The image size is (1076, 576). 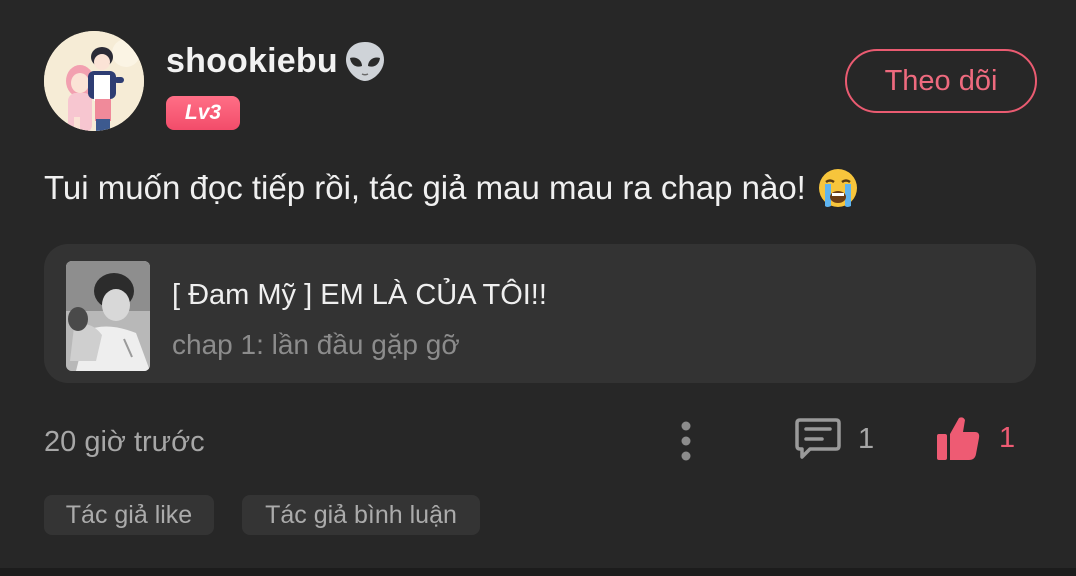 What do you see at coordinates (252, 60) in the screenshot?
I see `username-text: shookiebu` at bounding box center [252, 60].